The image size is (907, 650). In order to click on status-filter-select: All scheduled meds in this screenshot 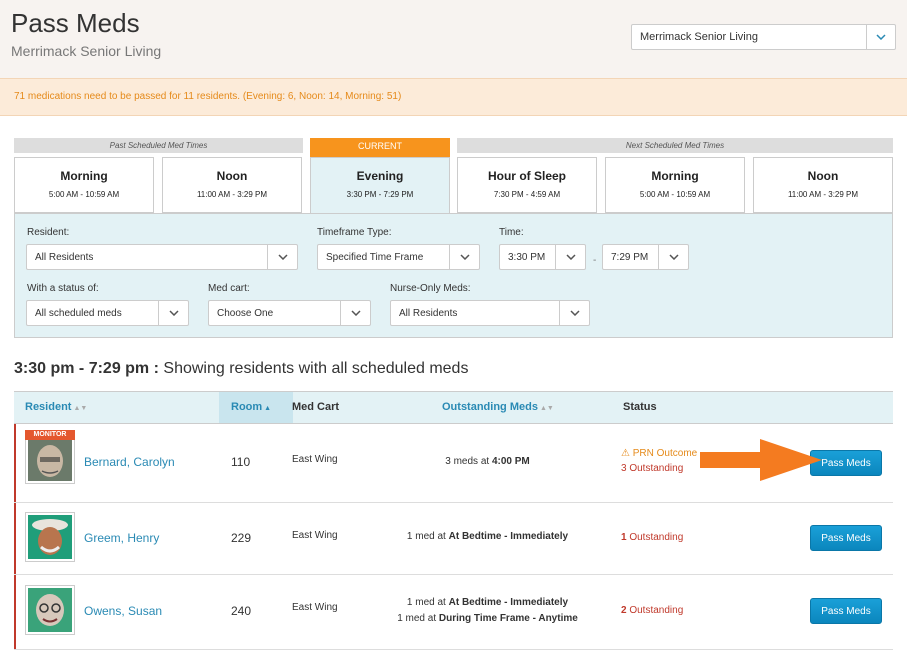, I will do `click(107, 313)`.